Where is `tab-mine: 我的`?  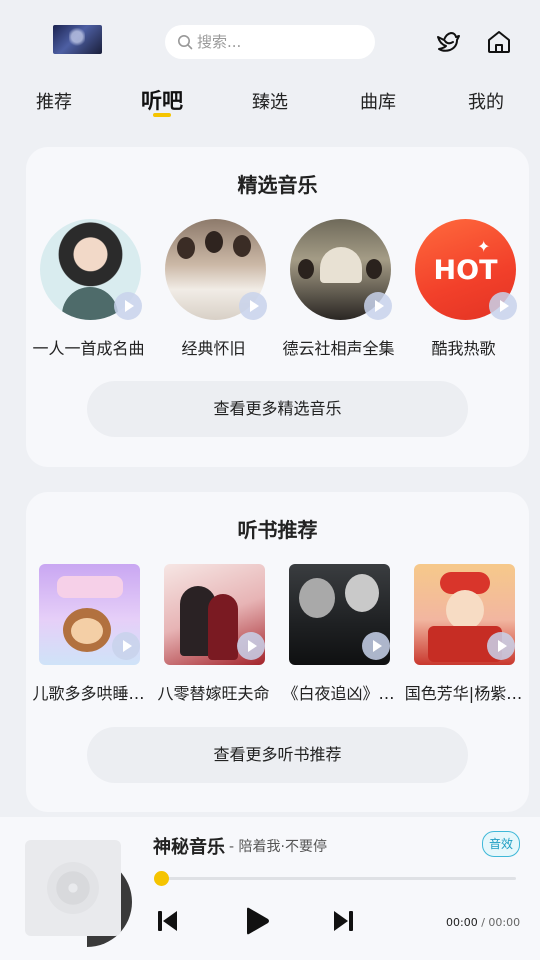 tab-mine: 我的 is located at coordinates (486, 101).